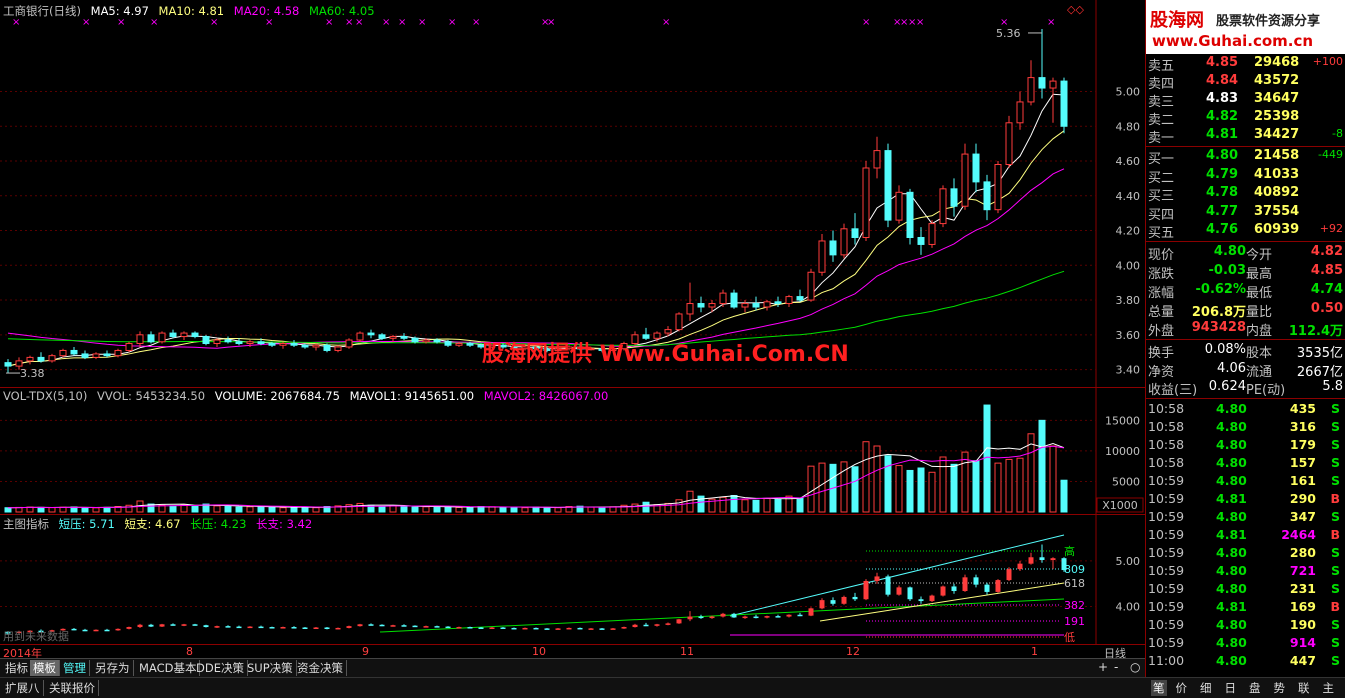  Describe the element at coordinates (75, 668) in the screenshot. I see `tab-manage: 管理` at that location.